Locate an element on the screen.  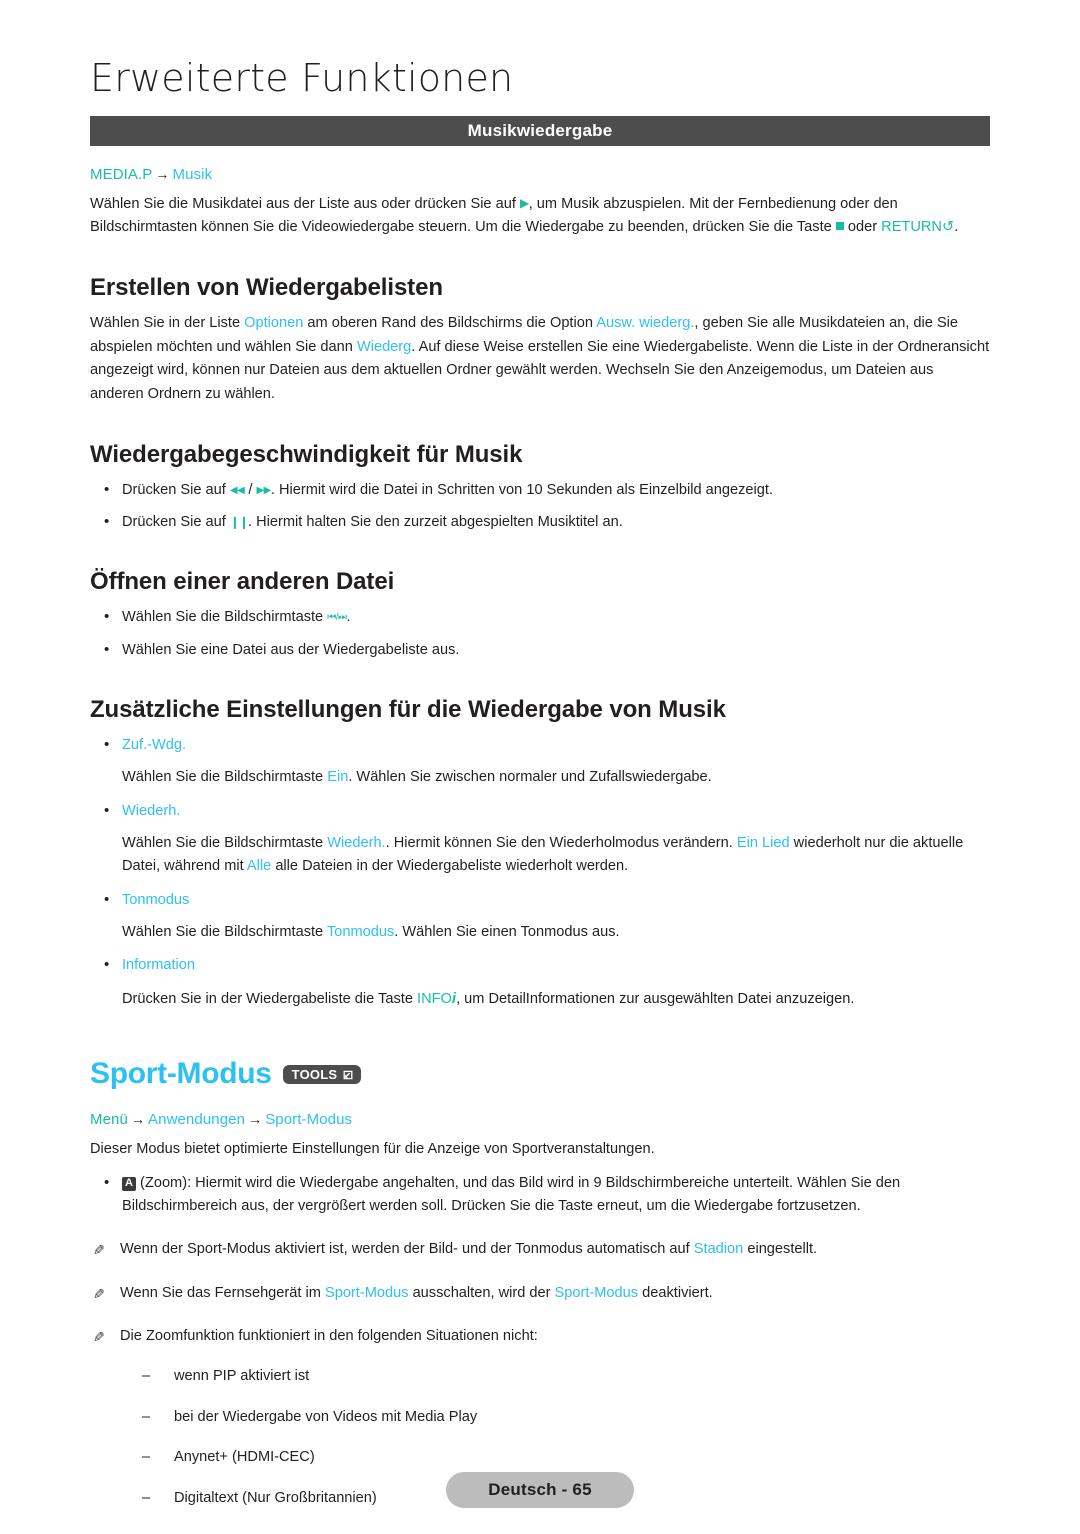
info-key-text: INFO is located at coordinates (434, 998).